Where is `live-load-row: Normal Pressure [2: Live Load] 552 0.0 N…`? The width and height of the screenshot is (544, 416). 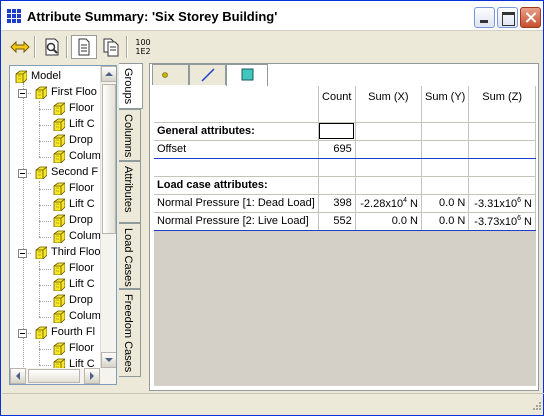
live-load-row: Normal Pressure [2: Live Load] 552 0.0 N… is located at coordinates (345, 221).